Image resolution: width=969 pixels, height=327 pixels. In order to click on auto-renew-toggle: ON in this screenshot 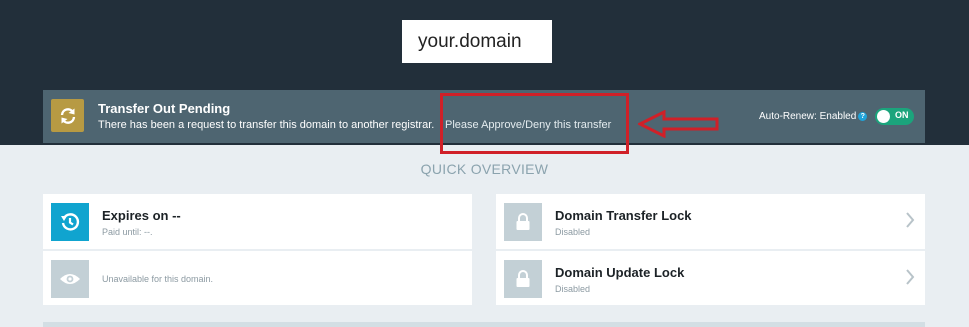, I will do `click(894, 116)`.